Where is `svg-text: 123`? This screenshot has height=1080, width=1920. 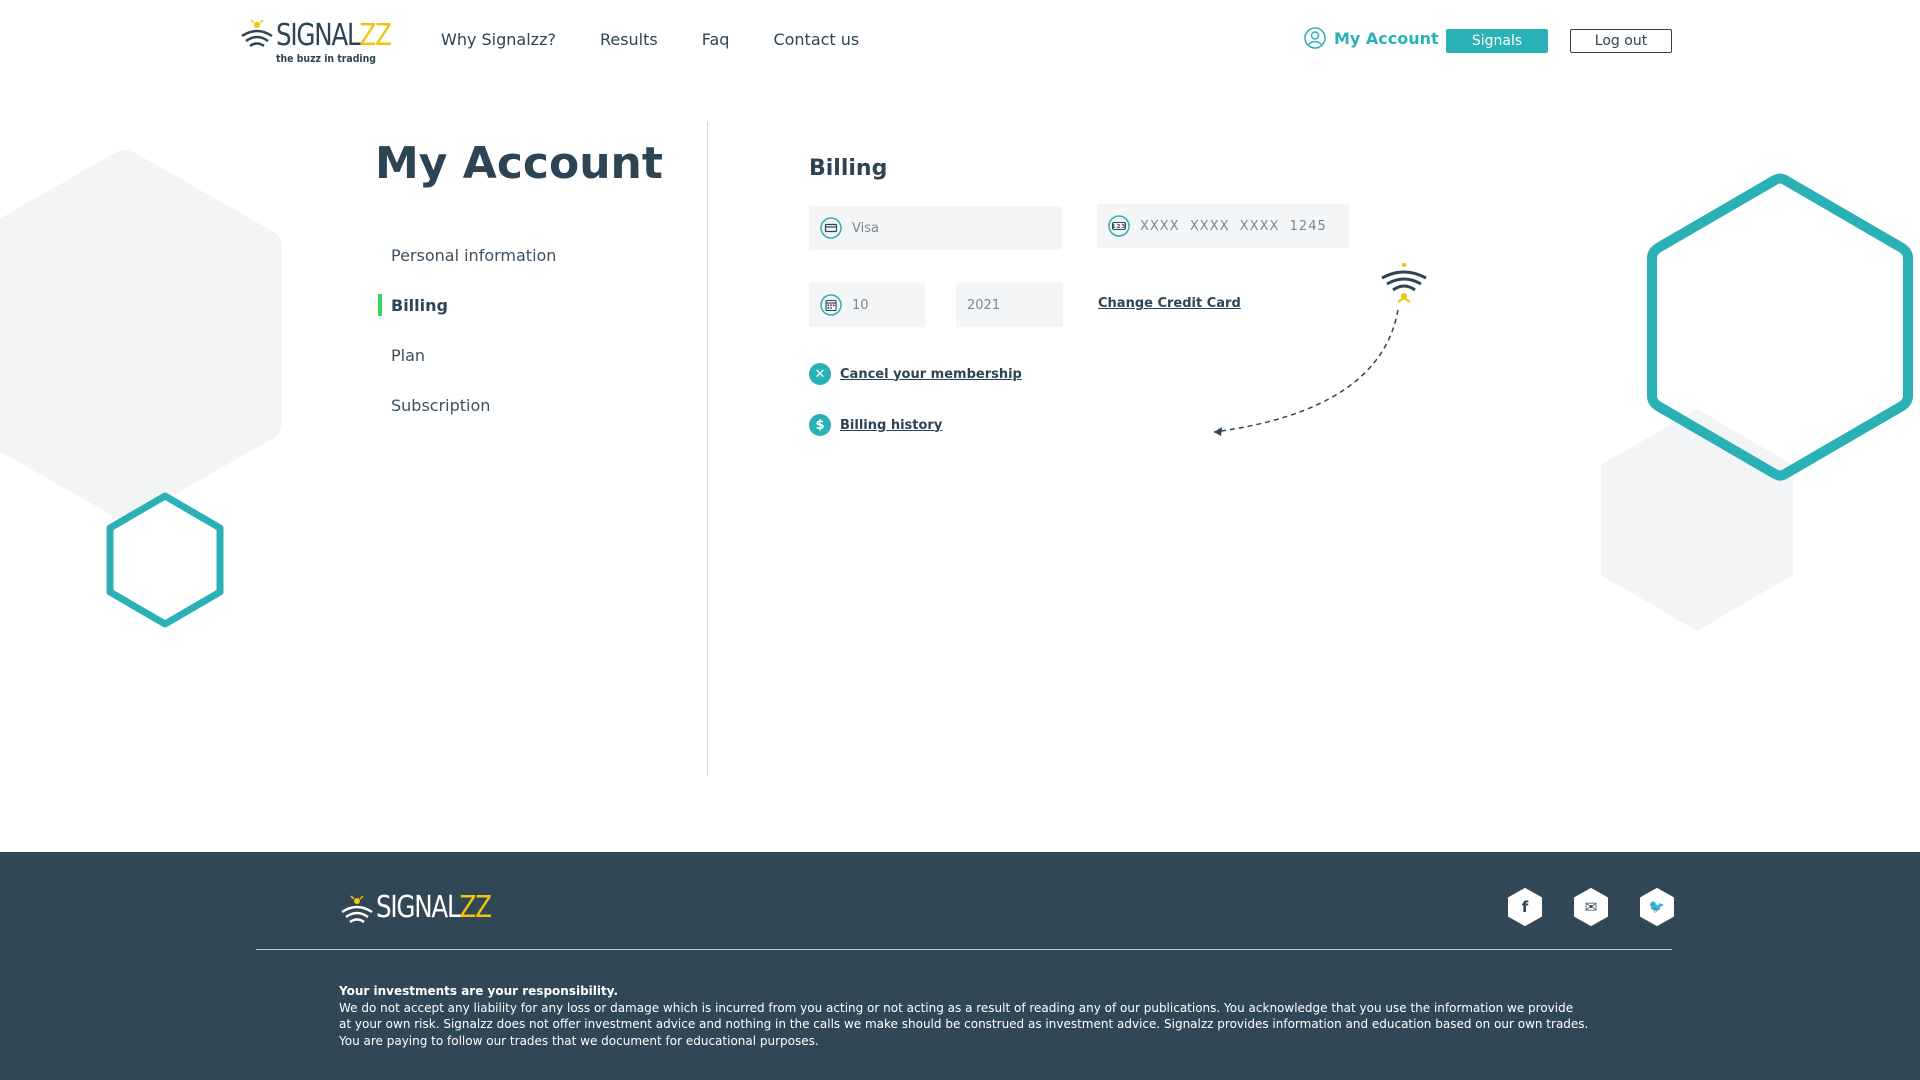
svg-text: 123 is located at coordinates (1119, 227).